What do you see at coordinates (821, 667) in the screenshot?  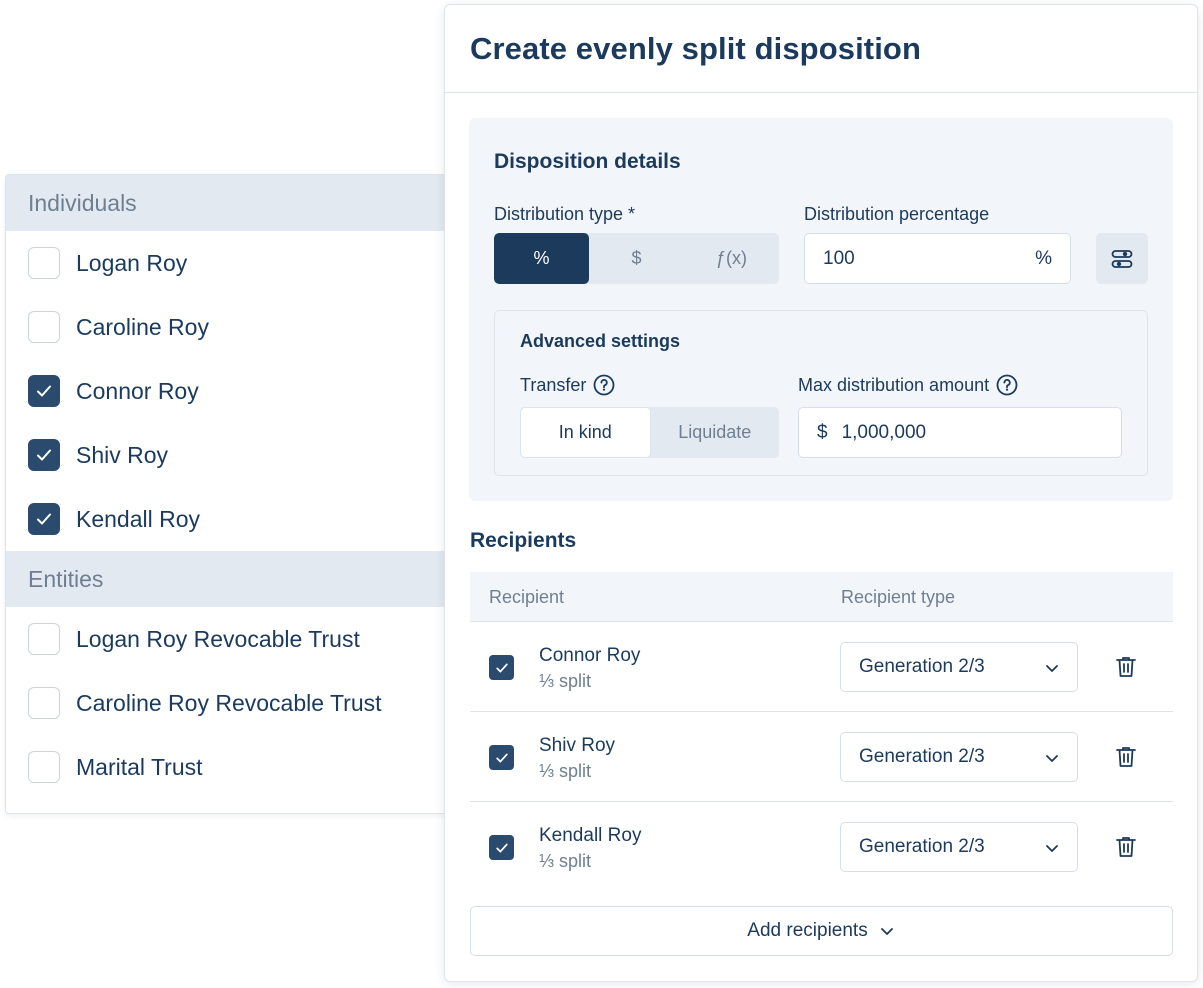 I see `table-row: Connor Roy ⅓ split Generation 2/3` at bounding box center [821, 667].